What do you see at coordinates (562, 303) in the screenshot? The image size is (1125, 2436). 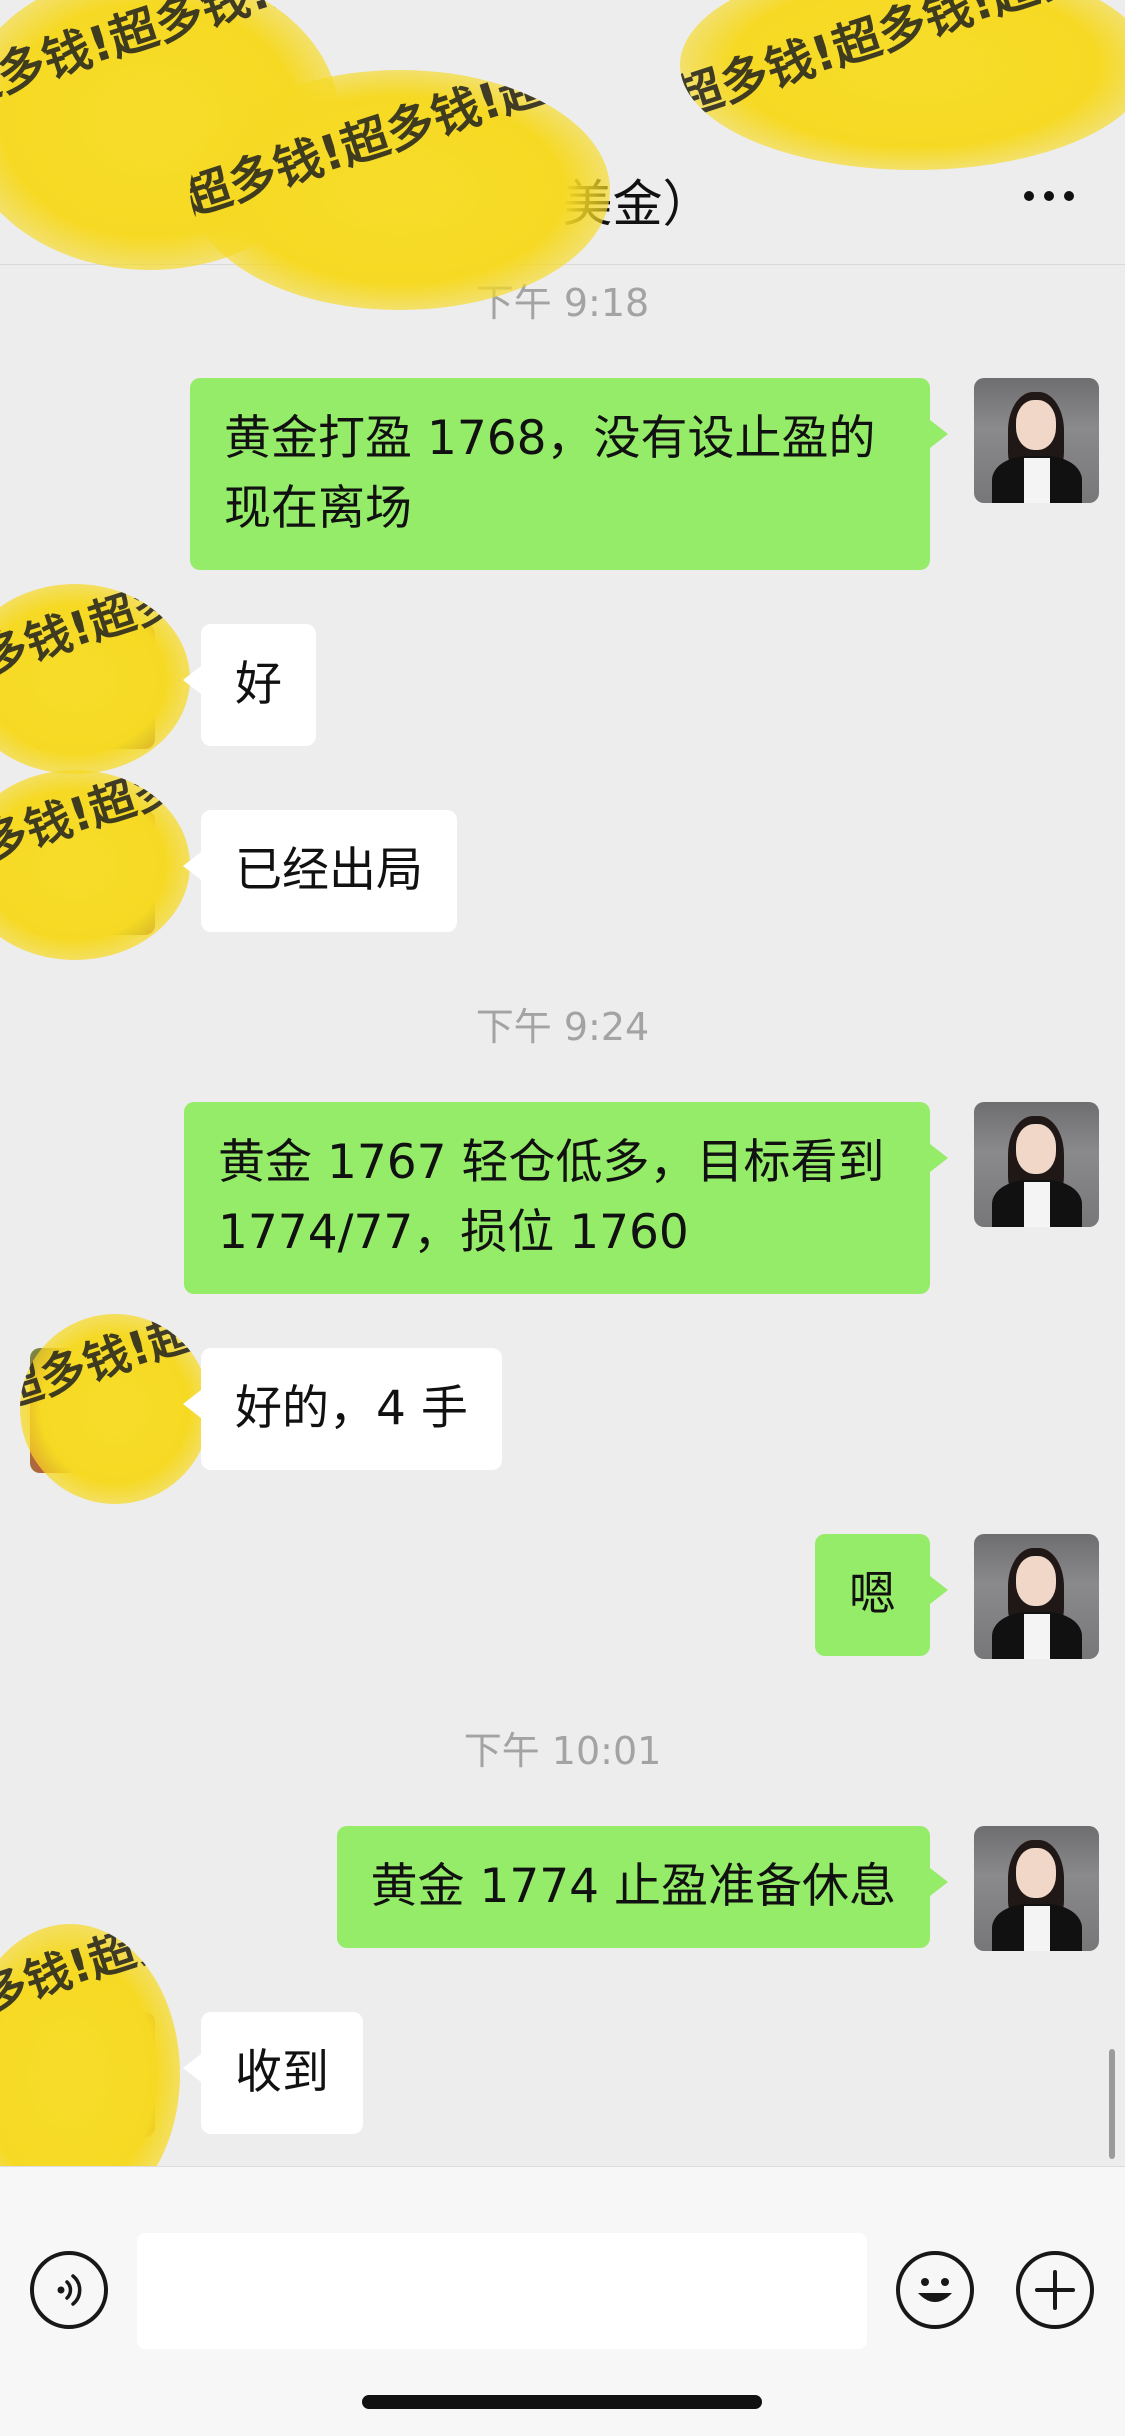 I see `timestamp: 下午 9:18` at bounding box center [562, 303].